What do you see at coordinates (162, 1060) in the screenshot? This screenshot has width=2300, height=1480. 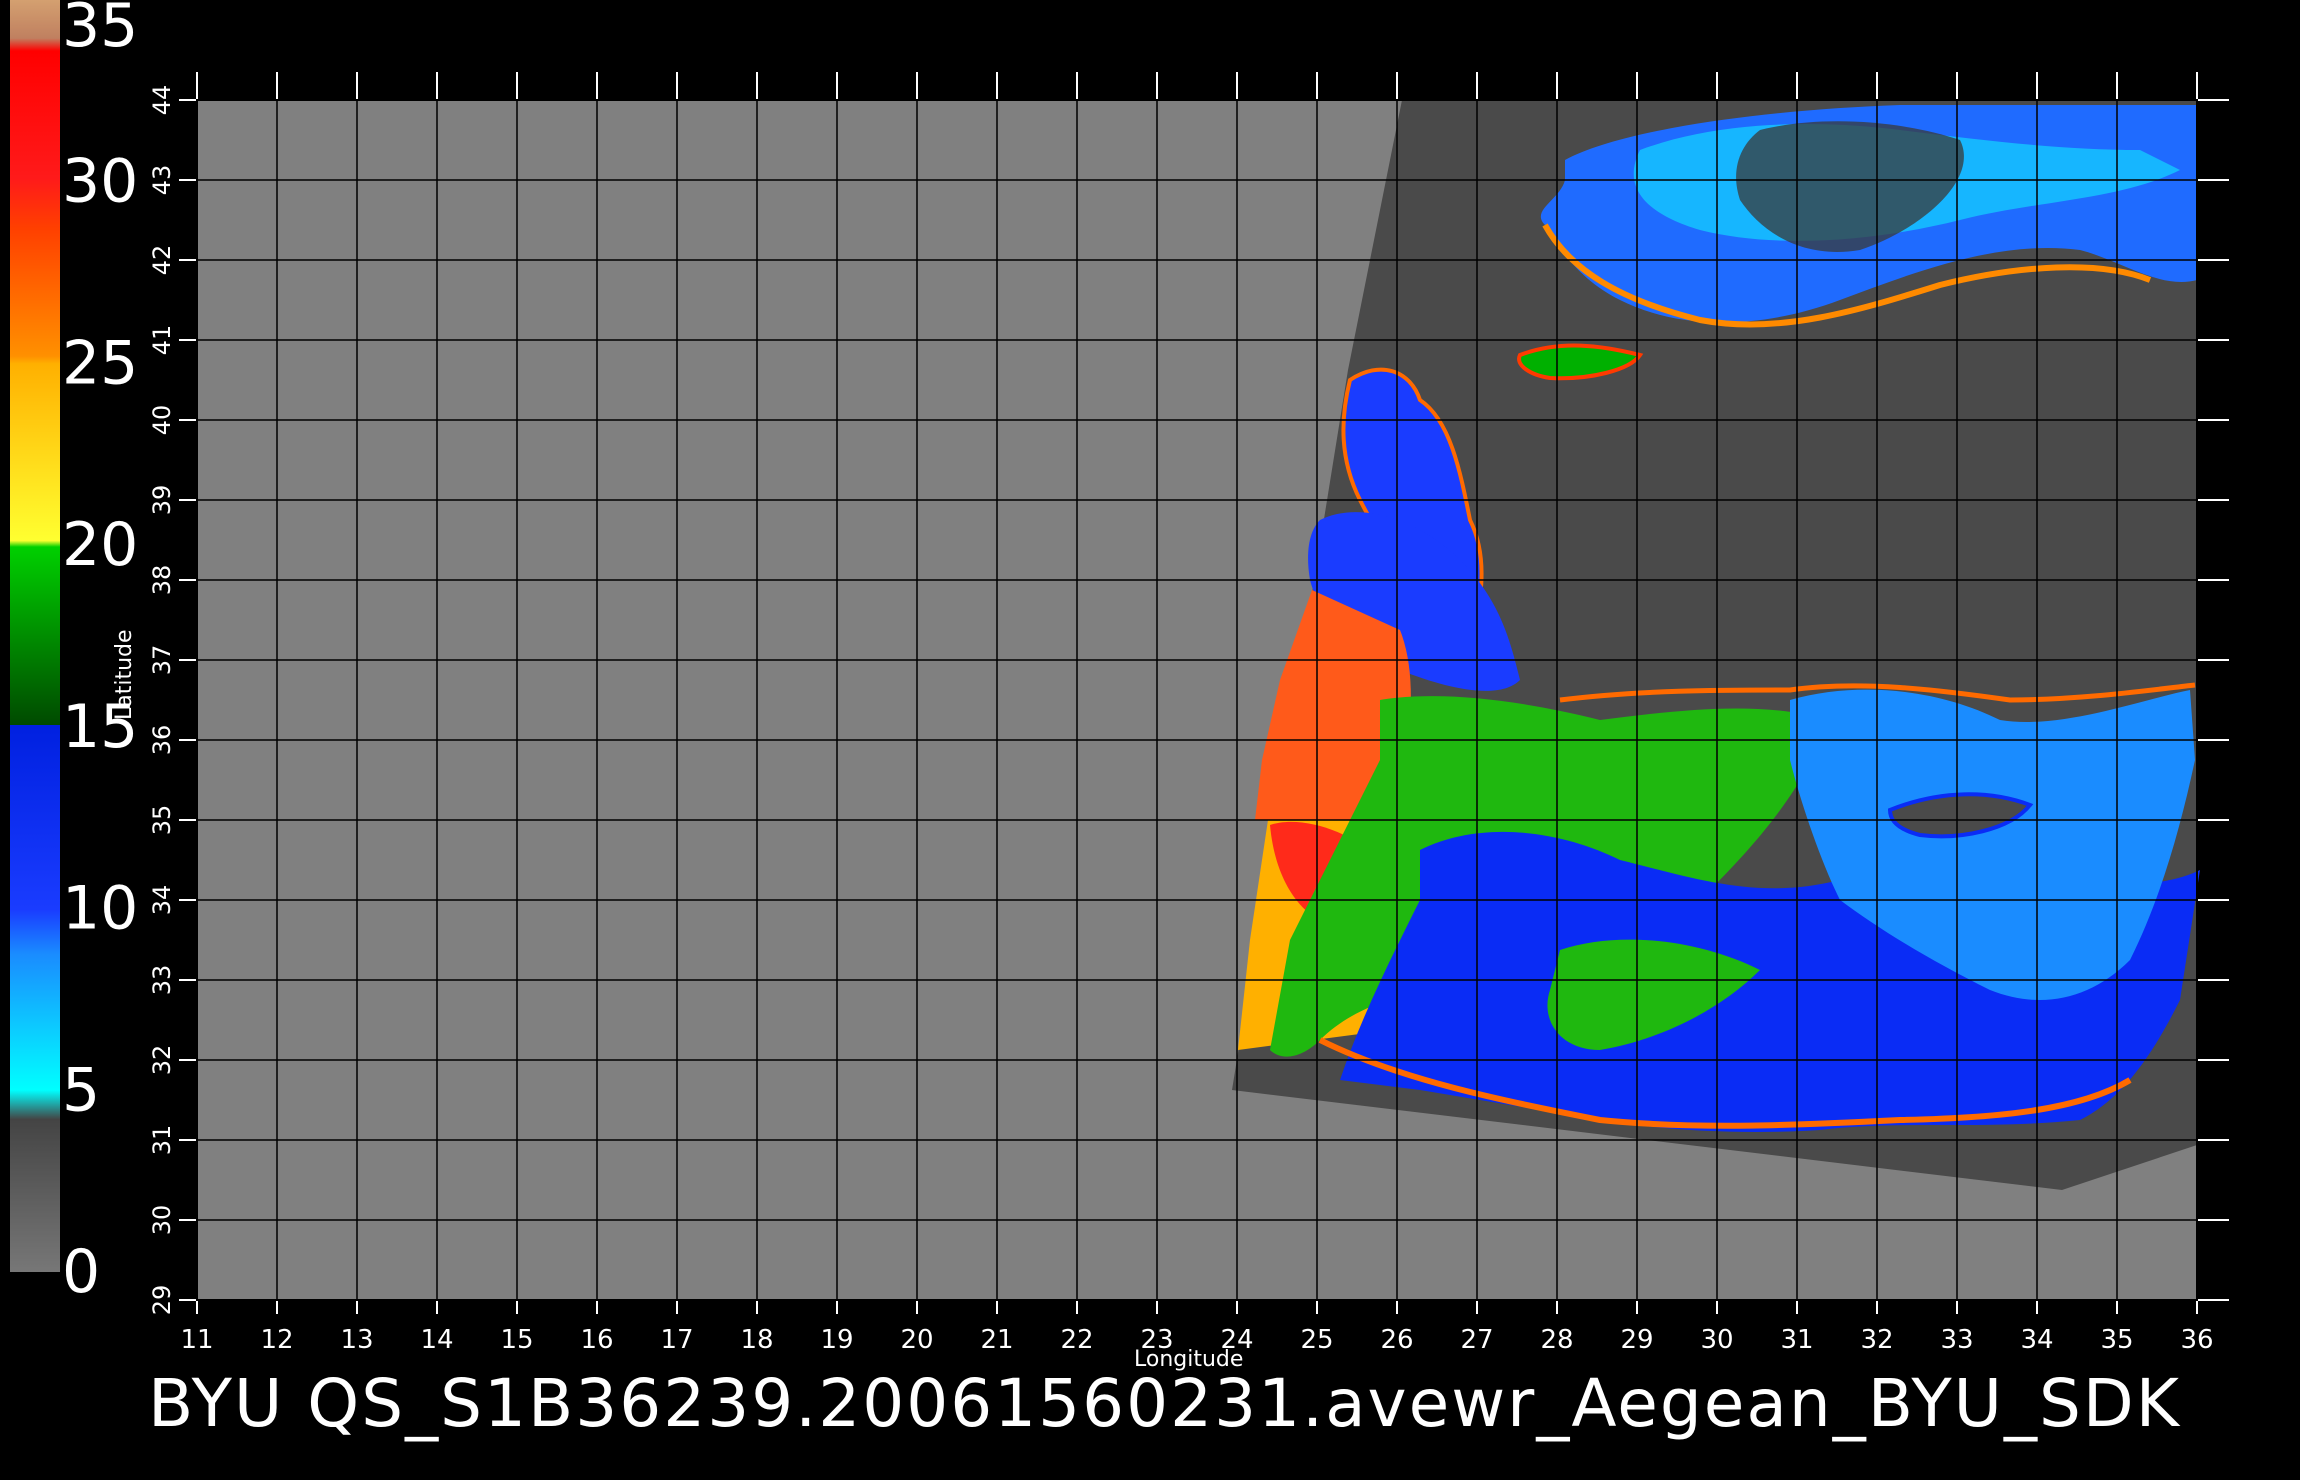 I see `lat-tick-label: 32` at bounding box center [162, 1060].